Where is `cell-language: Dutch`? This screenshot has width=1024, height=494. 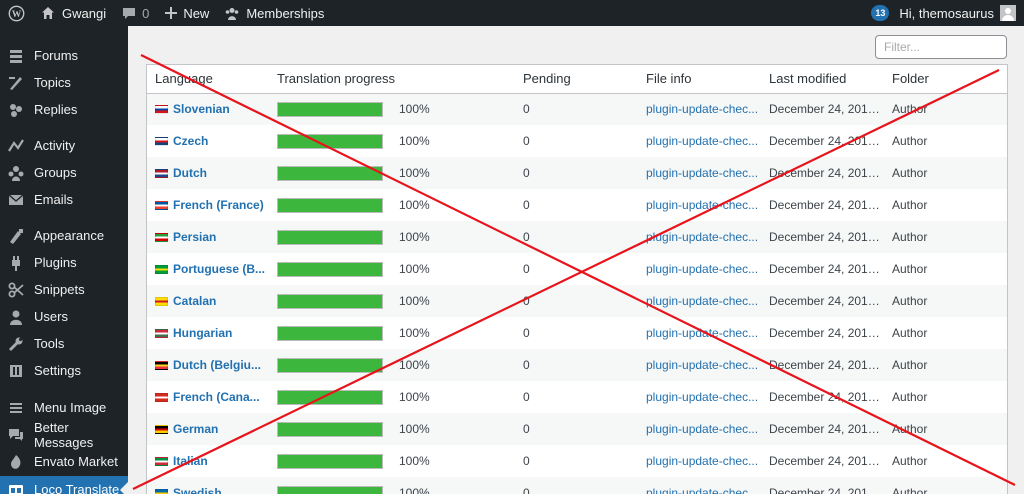
cell-language: Dutch is located at coordinates (208, 173).